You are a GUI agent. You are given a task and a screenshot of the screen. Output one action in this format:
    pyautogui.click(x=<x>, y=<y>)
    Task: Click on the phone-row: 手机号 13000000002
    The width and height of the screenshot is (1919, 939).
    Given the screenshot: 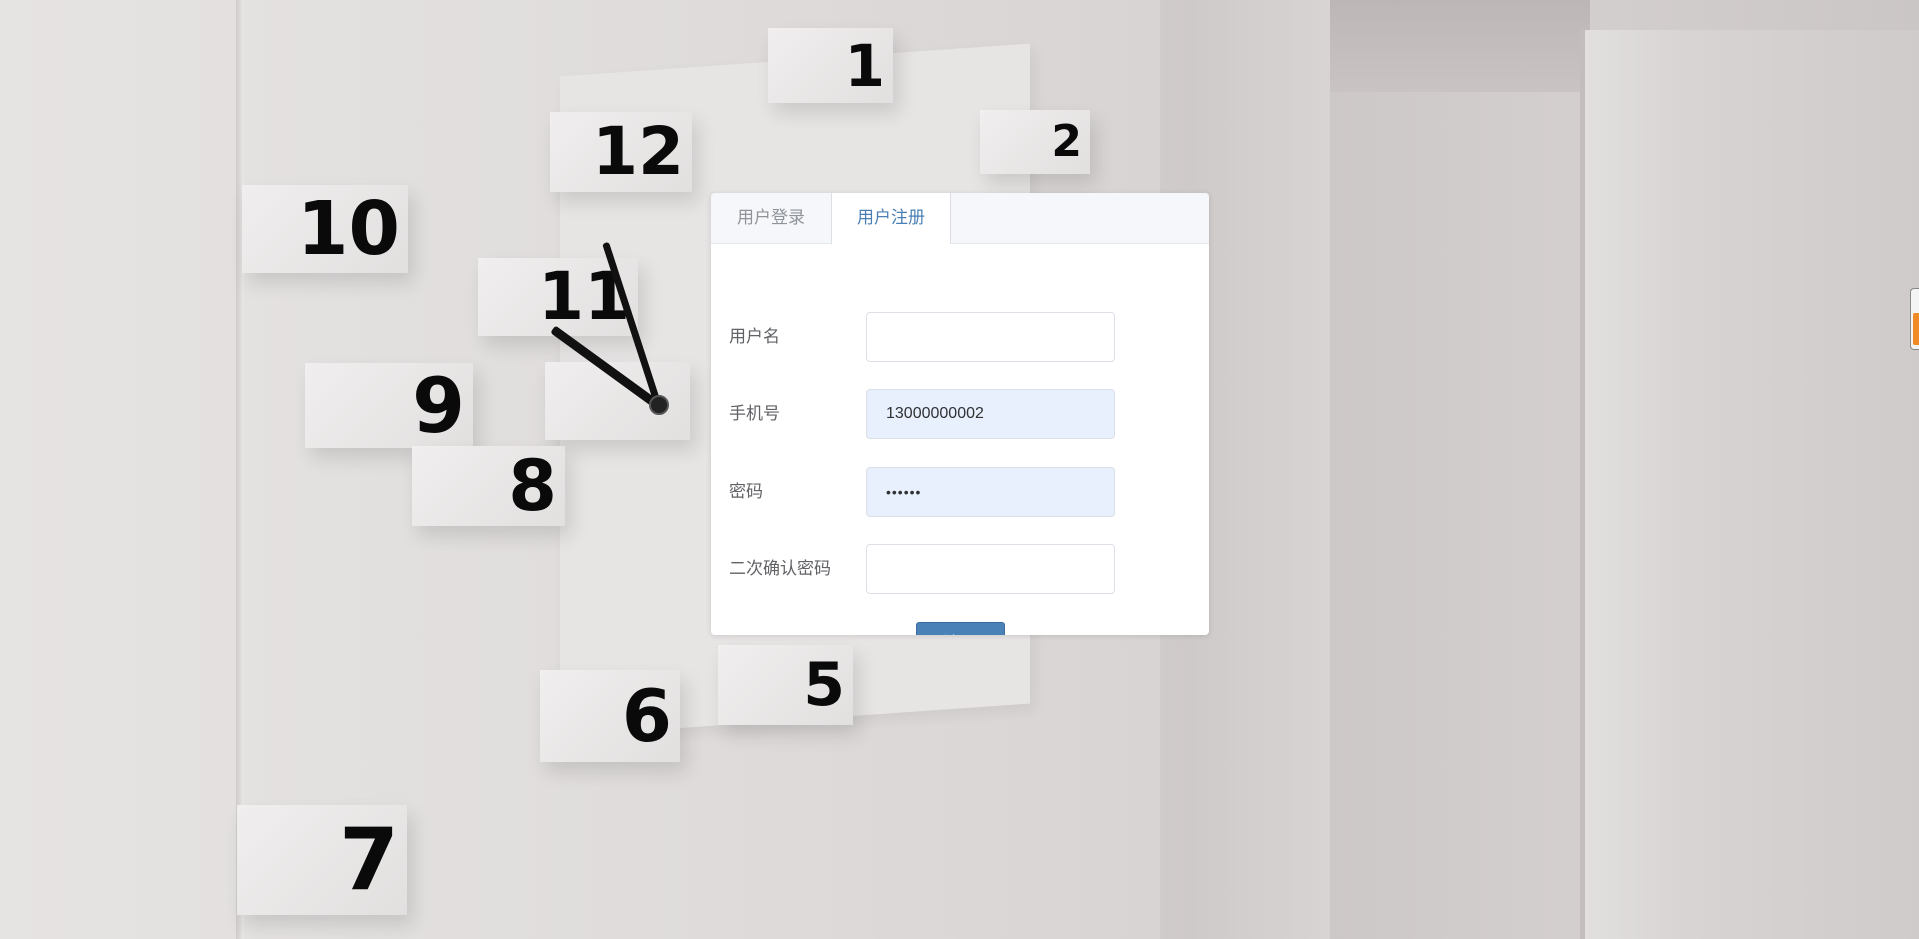 What is the action you would take?
    pyautogui.click(x=949, y=414)
    